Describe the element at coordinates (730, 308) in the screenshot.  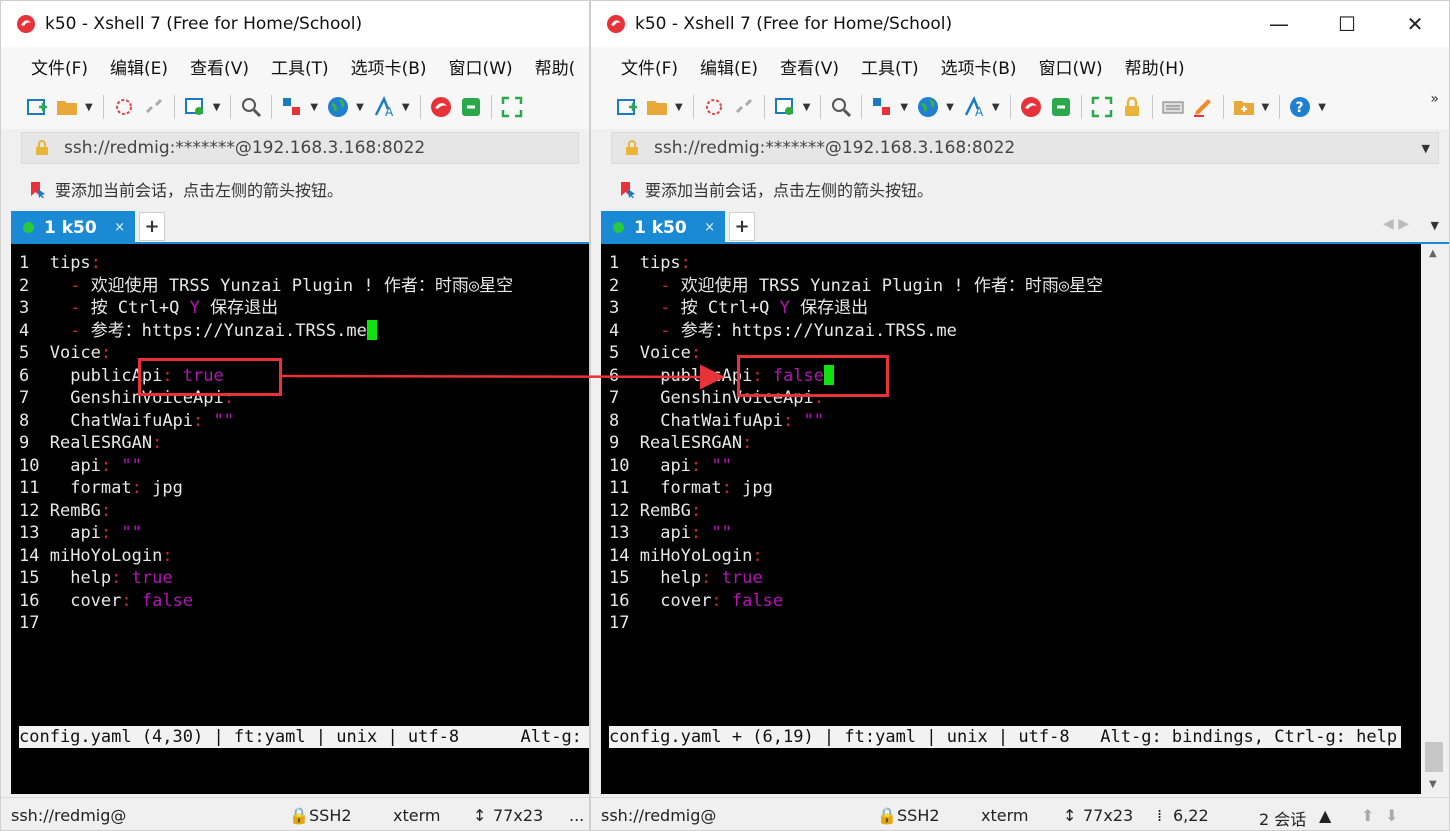
I see `yaml-key: 按 Ctrl+Q` at that location.